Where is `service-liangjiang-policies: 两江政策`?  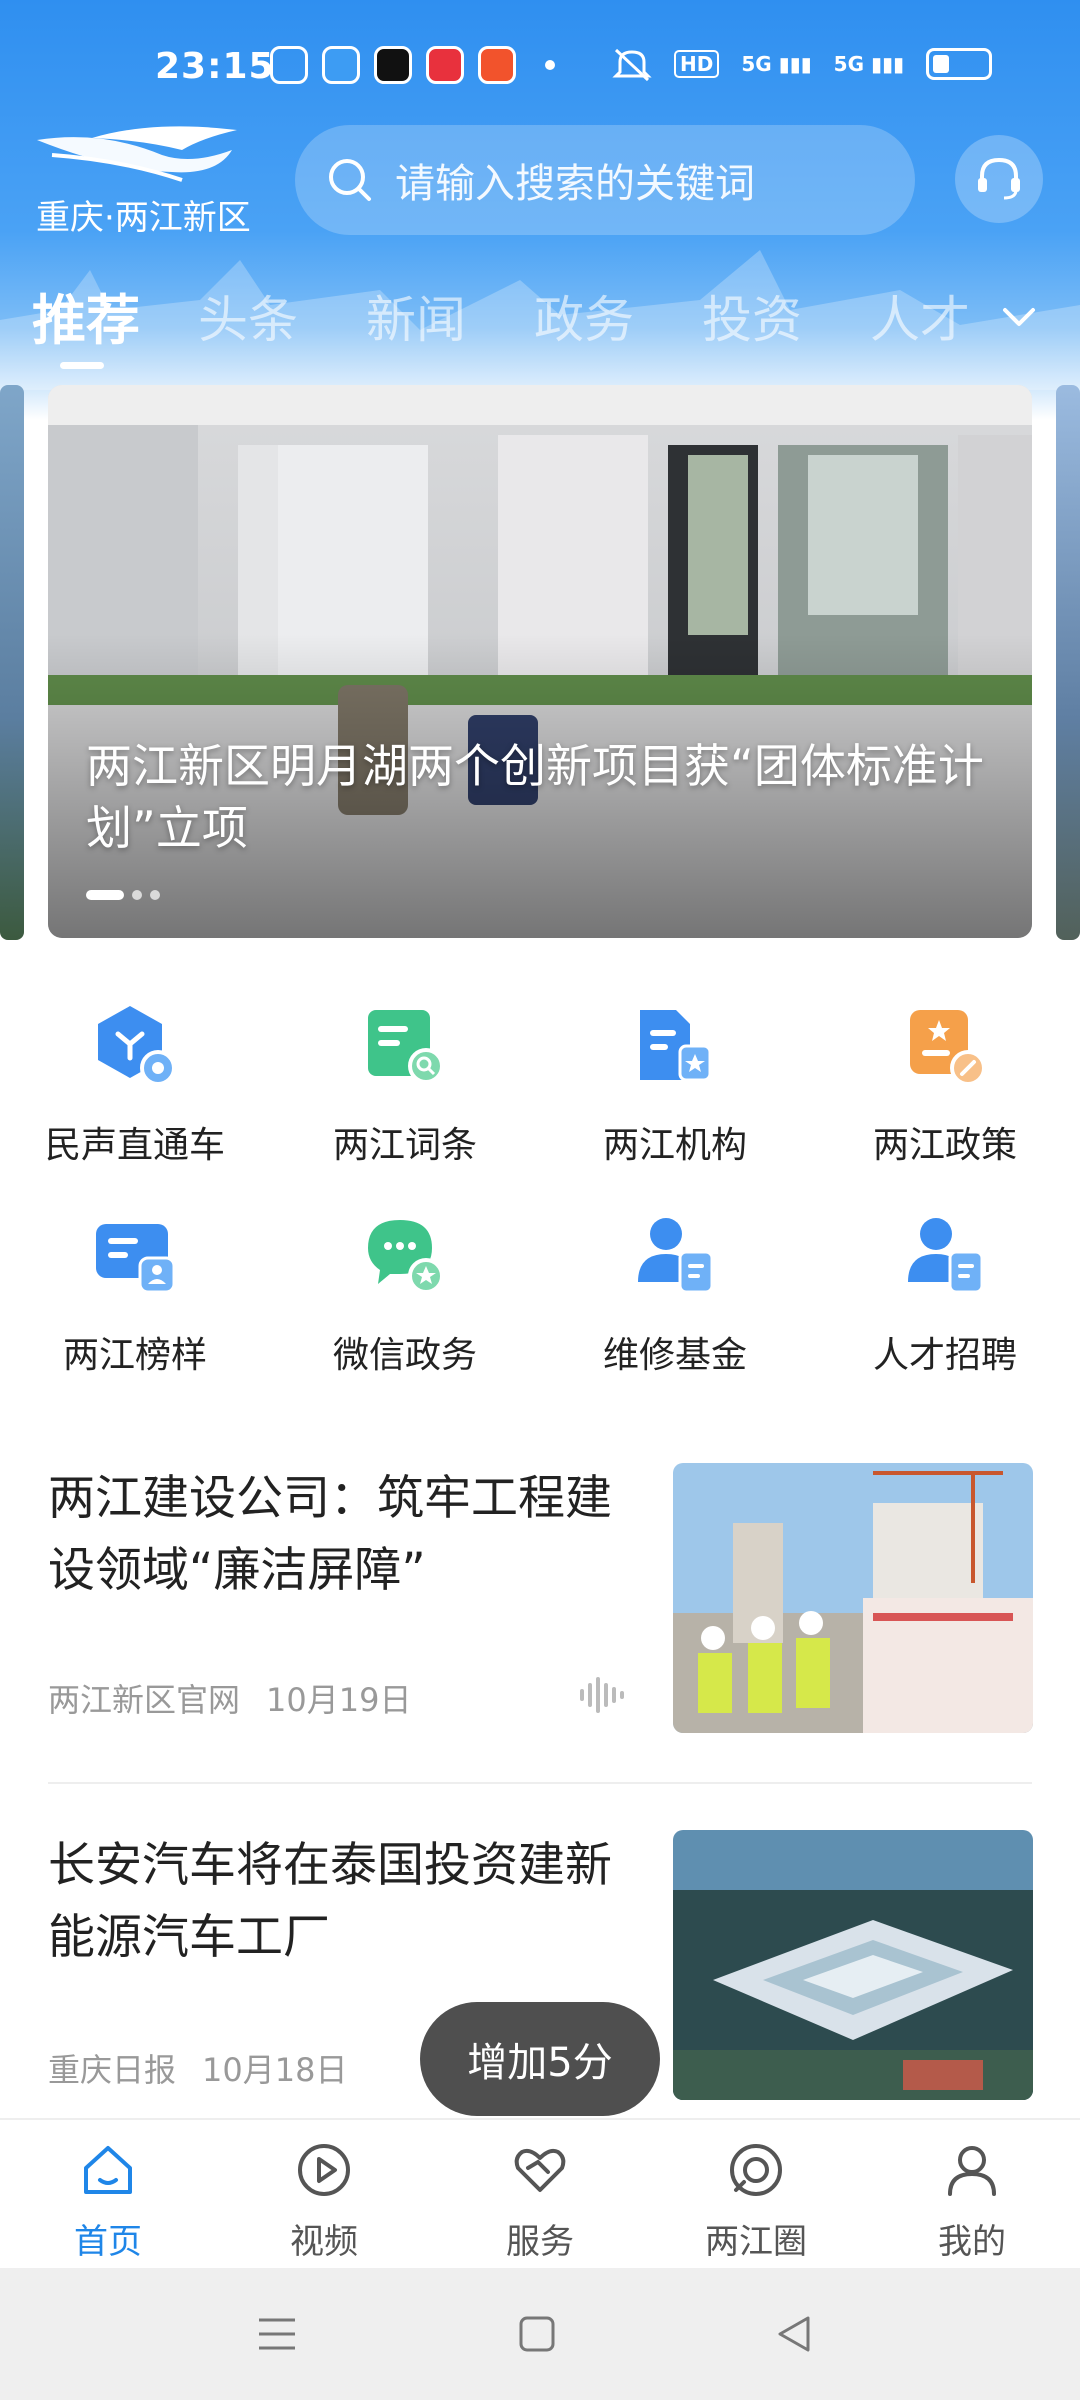
service-liangjiang-policies: 两江政策 is located at coordinates (945, 1084).